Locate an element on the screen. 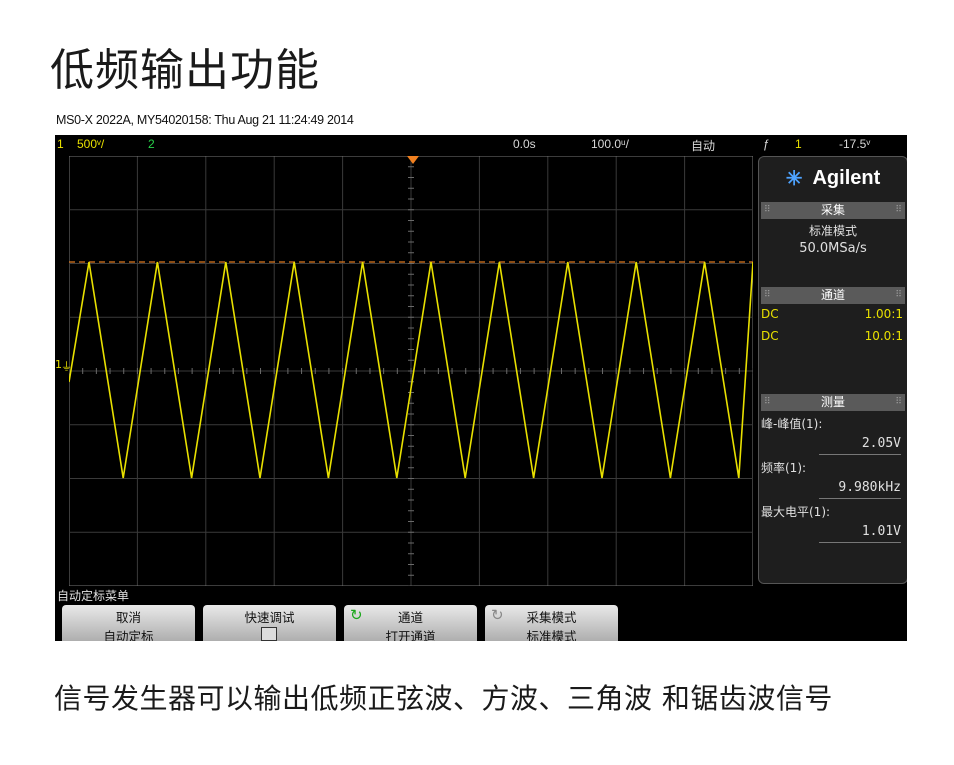 This screenshot has height=765, width=954. measure-max-label: 最大电平(1): is located at coordinates (796, 512).